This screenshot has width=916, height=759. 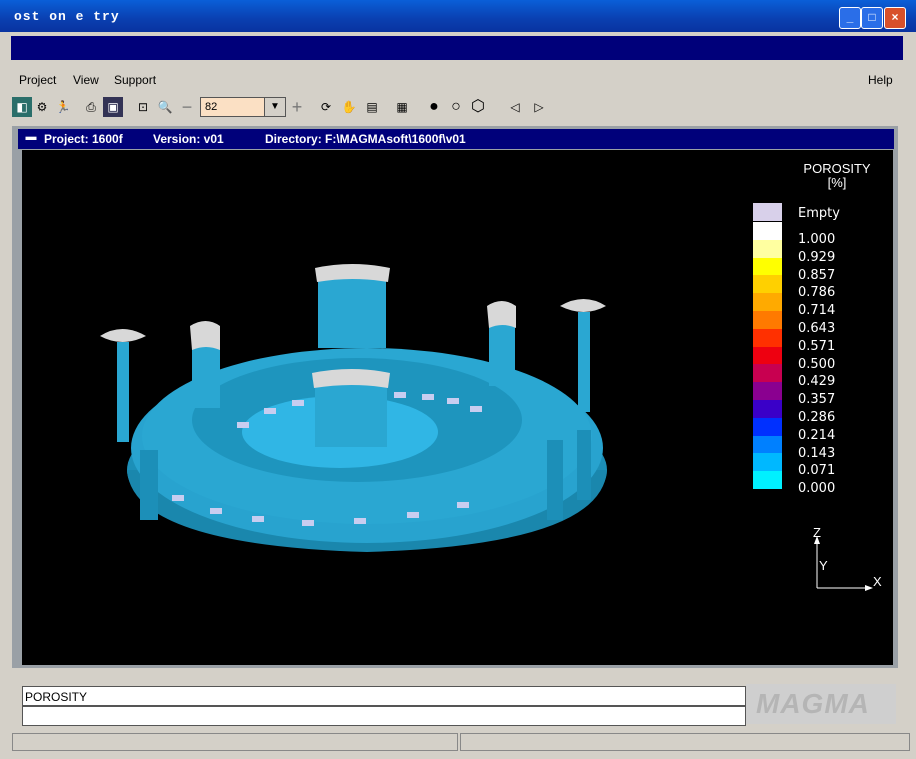 I want to click on window-title-bar: ost on e try _ □ ×, so click(x=458, y=16).